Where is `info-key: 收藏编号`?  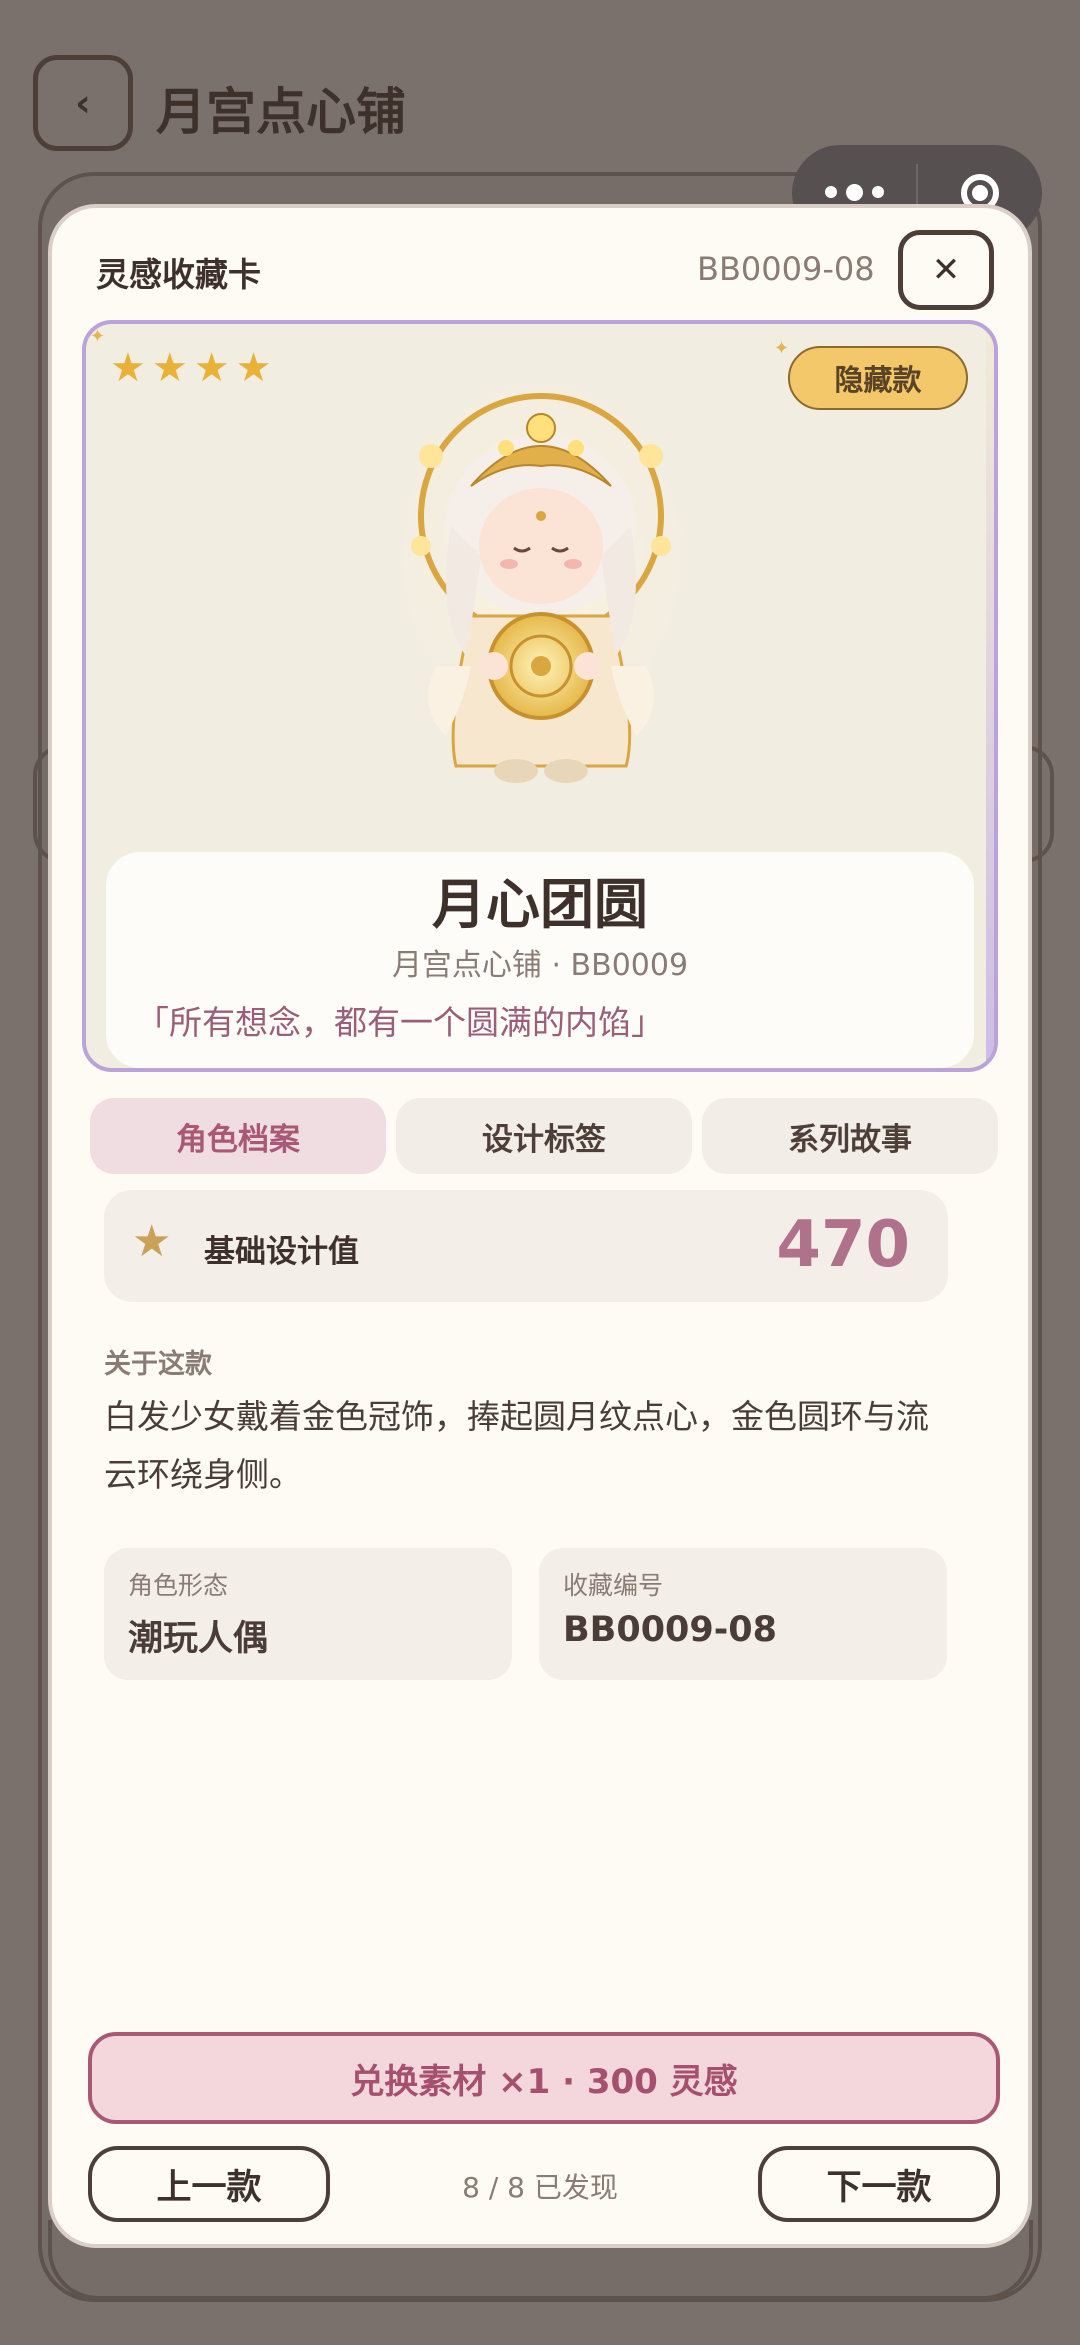 info-key: 收藏编号 is located at coordinates (613, 1585).